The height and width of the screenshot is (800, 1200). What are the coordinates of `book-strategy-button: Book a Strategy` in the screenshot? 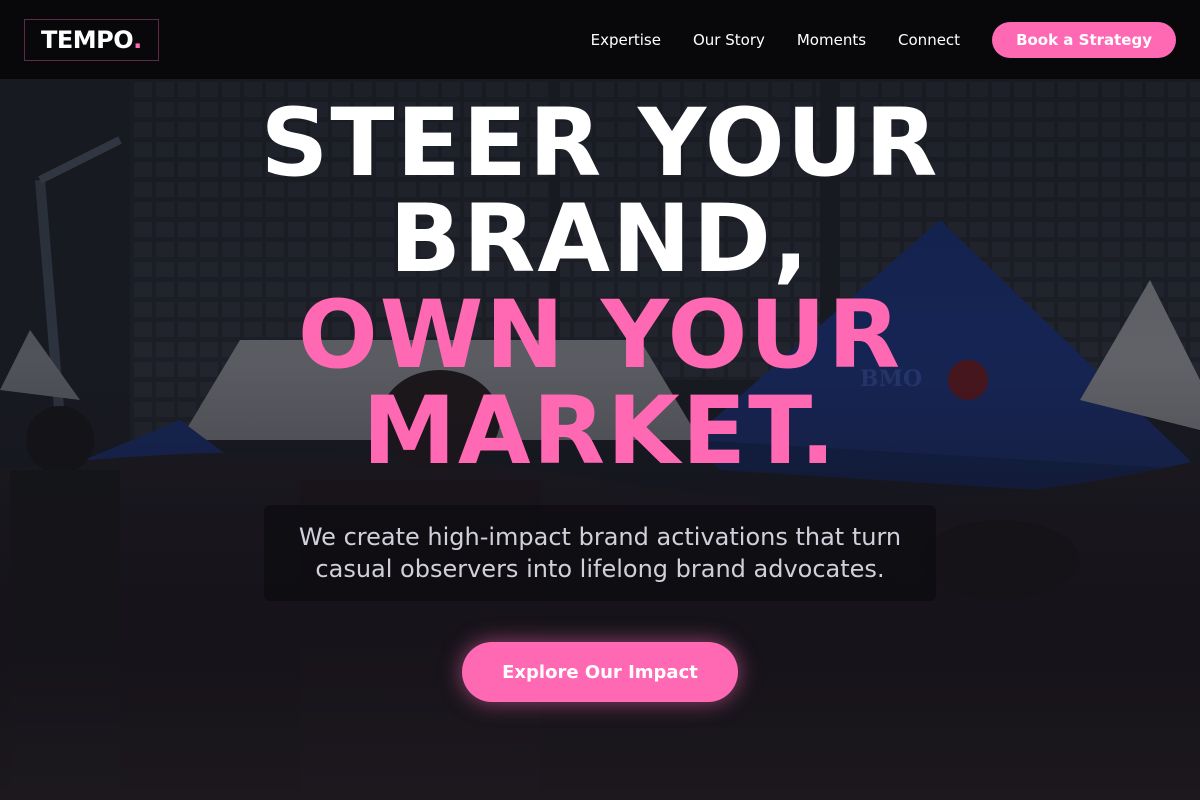 It's located at (1084, 39).